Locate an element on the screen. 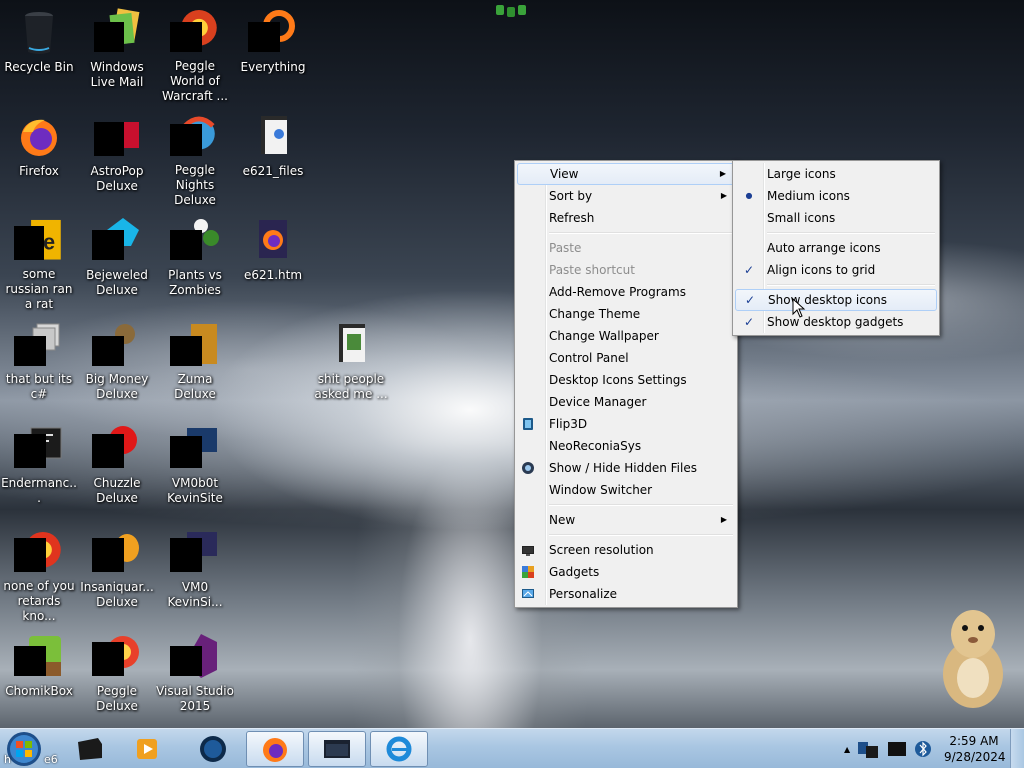 The width and height of the screenshot is (1024, 768). menu-item-show-desktop-icons: ✓ Show desktop icons is located at coordinates (836, 300).